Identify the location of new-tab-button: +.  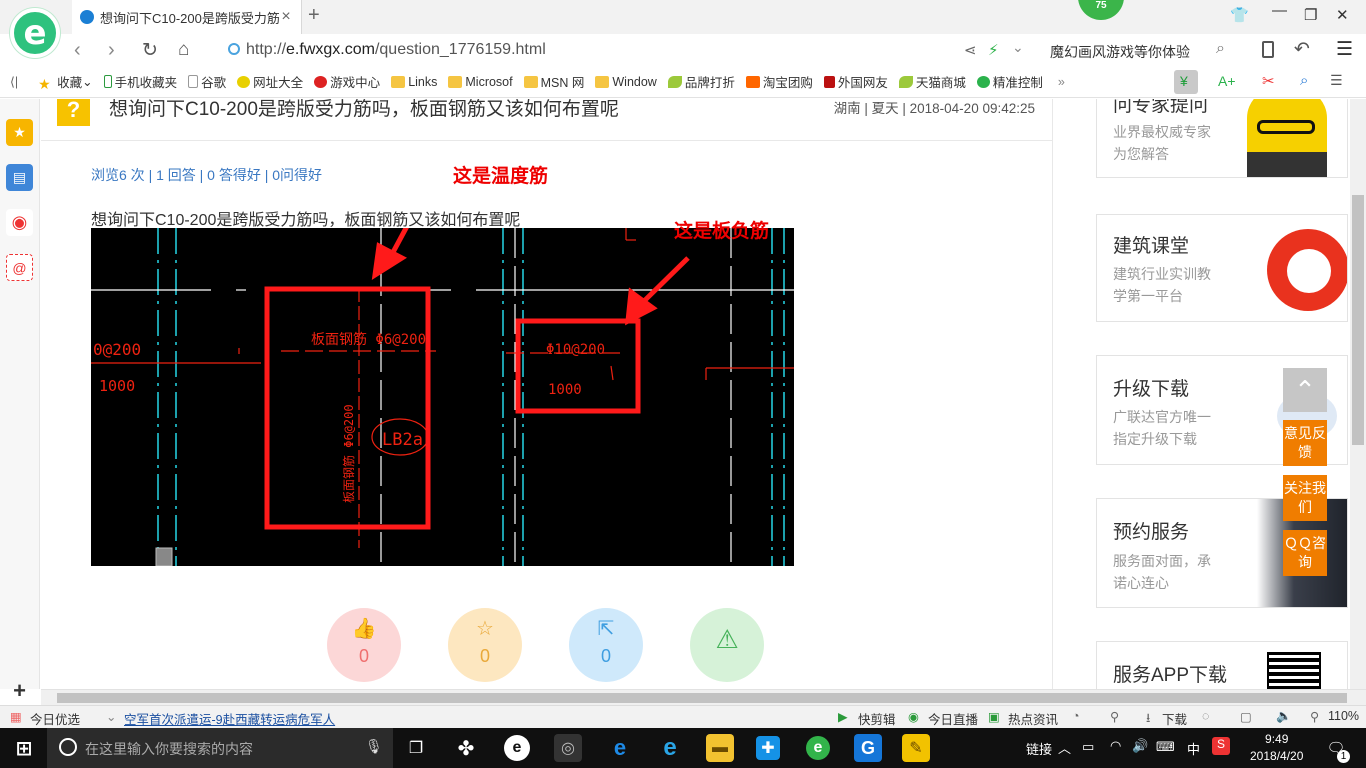
(314, 15).